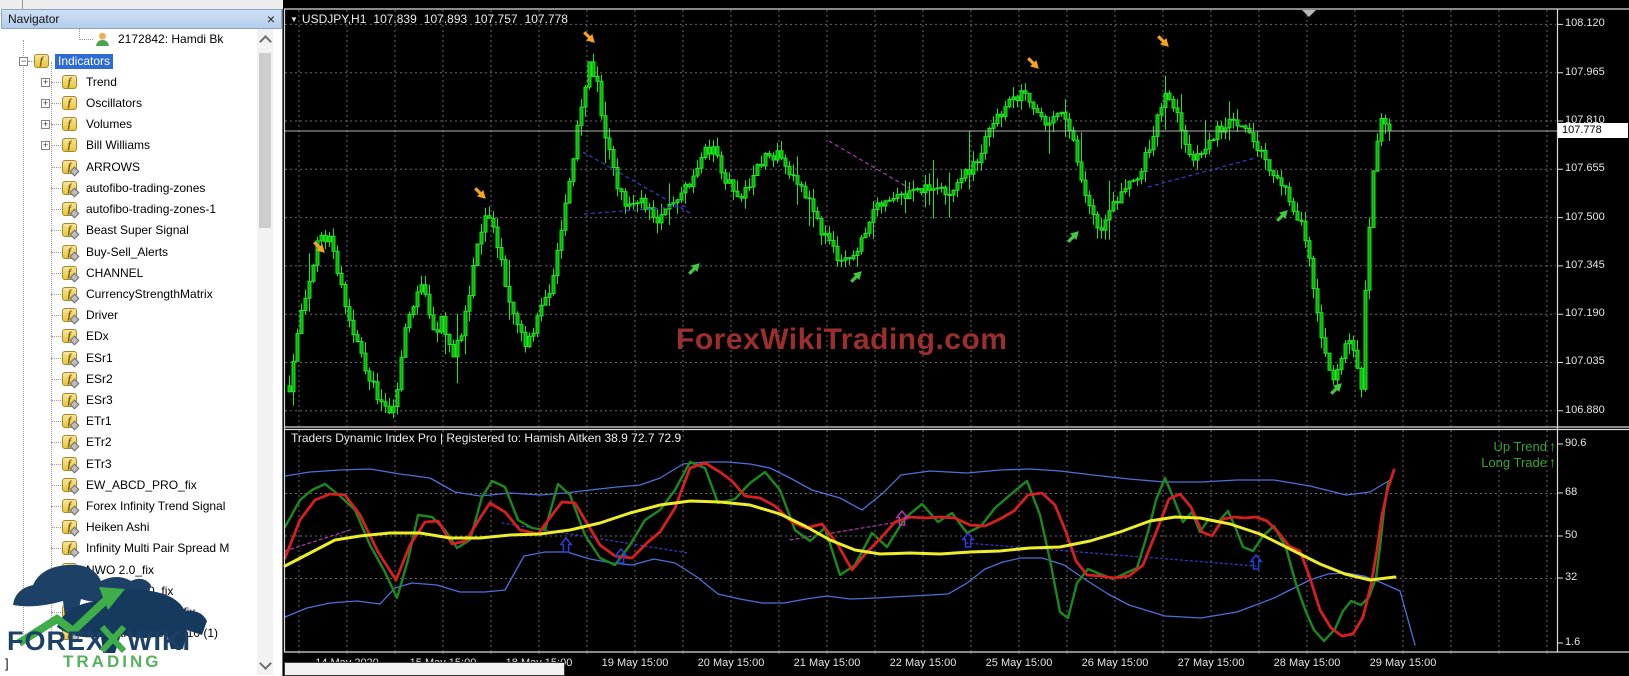 The width and height of the screenshot is (1629, 676). I want to click on tdi-status: Up Trend ↑ Long Trade ↑, so click(1443, 454).